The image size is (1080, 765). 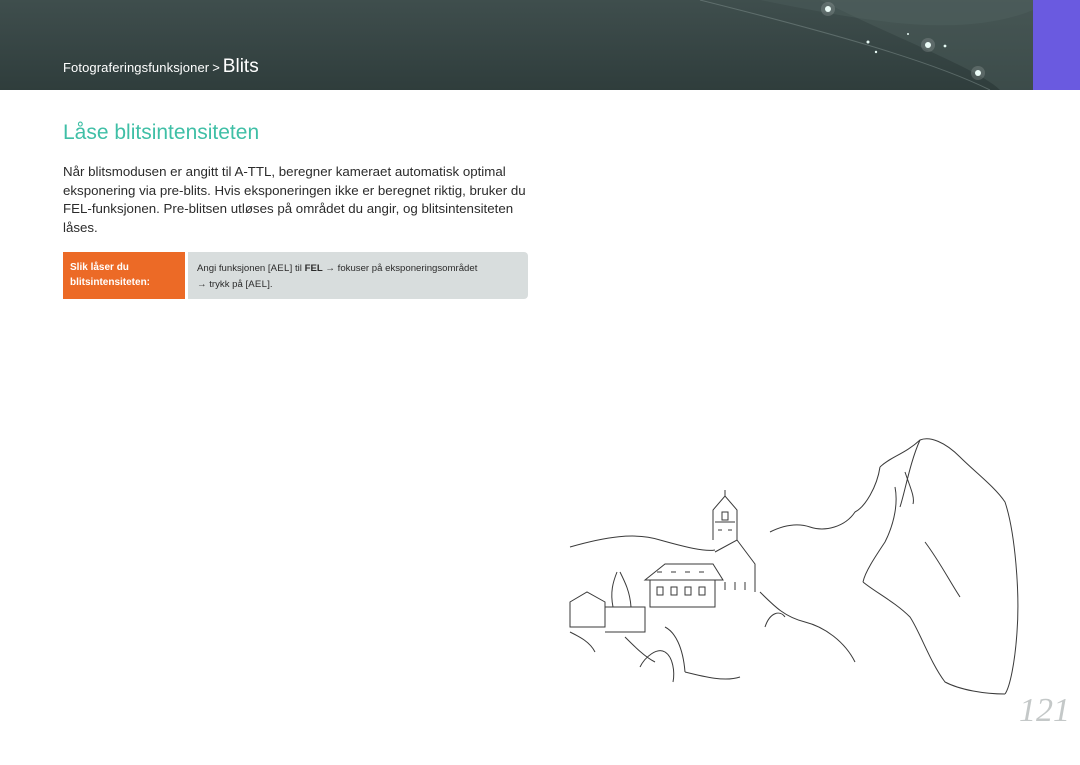 What do you see at coordinates (234, 268) in the screenshot?
I see `step1-prefix: Angi funksjonen [` at bounding box center [234, 268].